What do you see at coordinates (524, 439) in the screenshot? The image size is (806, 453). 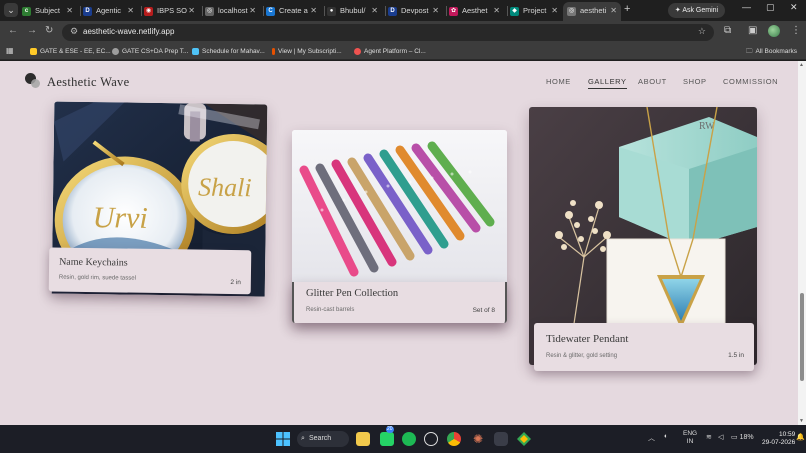 I see `gemini-app-icon` at bounding box center [524, 439].